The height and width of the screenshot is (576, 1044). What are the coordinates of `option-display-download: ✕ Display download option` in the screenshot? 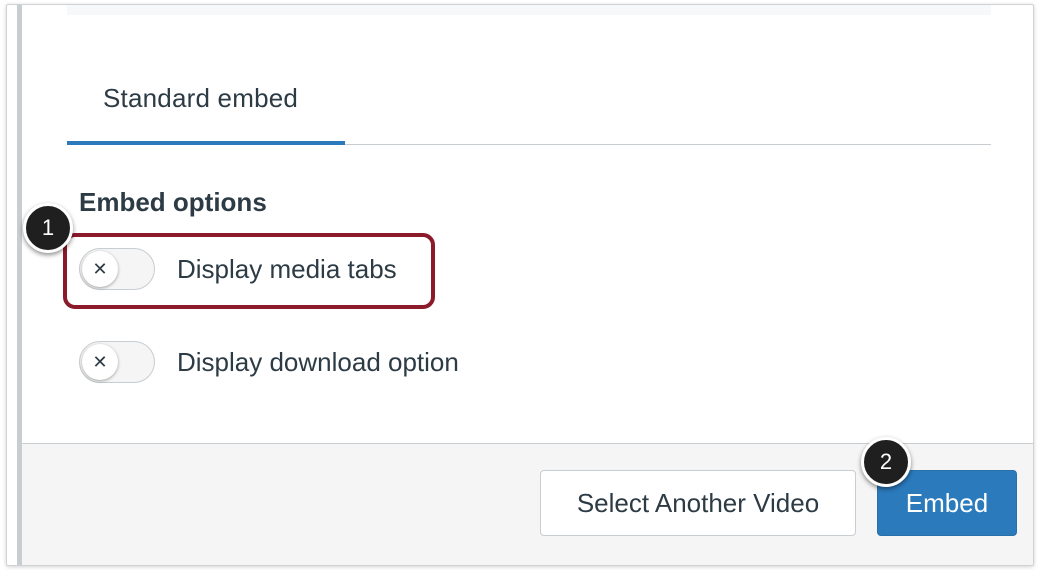 It's located at (269, 362).